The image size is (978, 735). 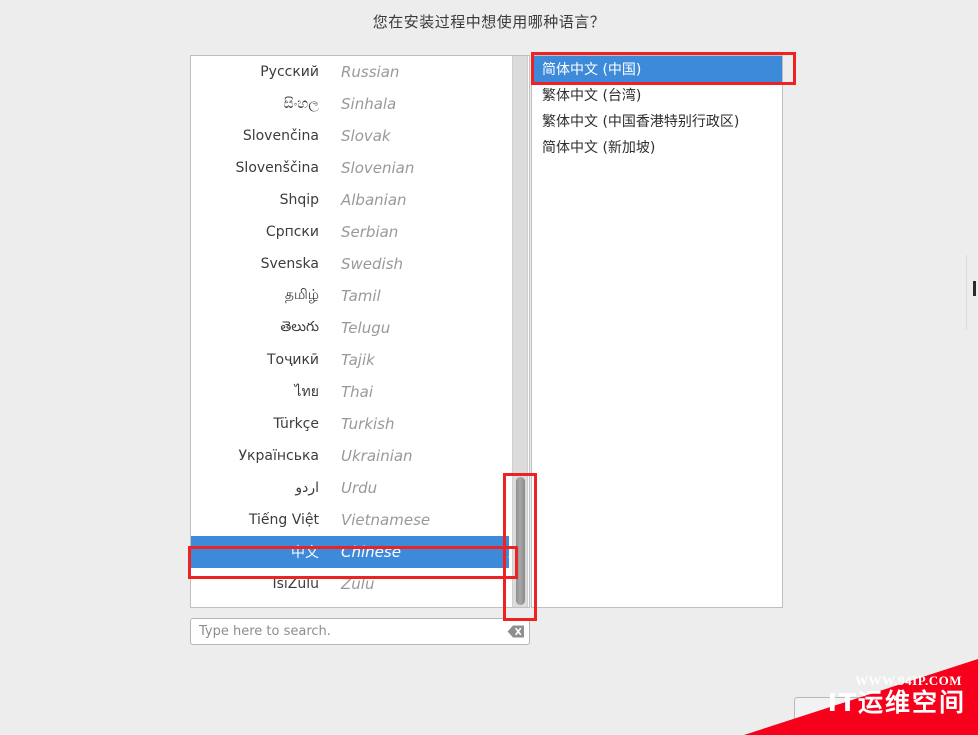 What do you see at coordinates (529, 331) in the screenshot?
I see `panel-divider` at bounding box center [529, 331].